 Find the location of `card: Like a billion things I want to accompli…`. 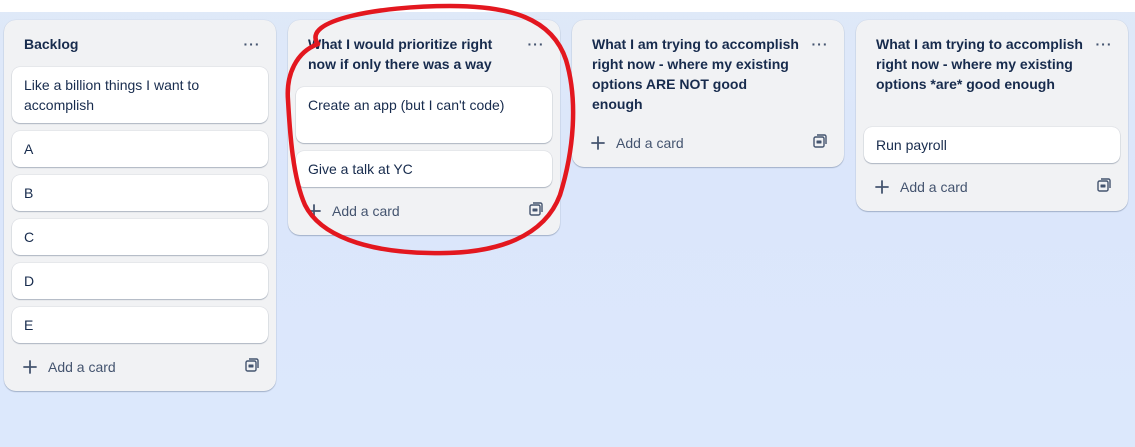

card: Like a billion things I want to accompli… is located at coordinates (140, 95).